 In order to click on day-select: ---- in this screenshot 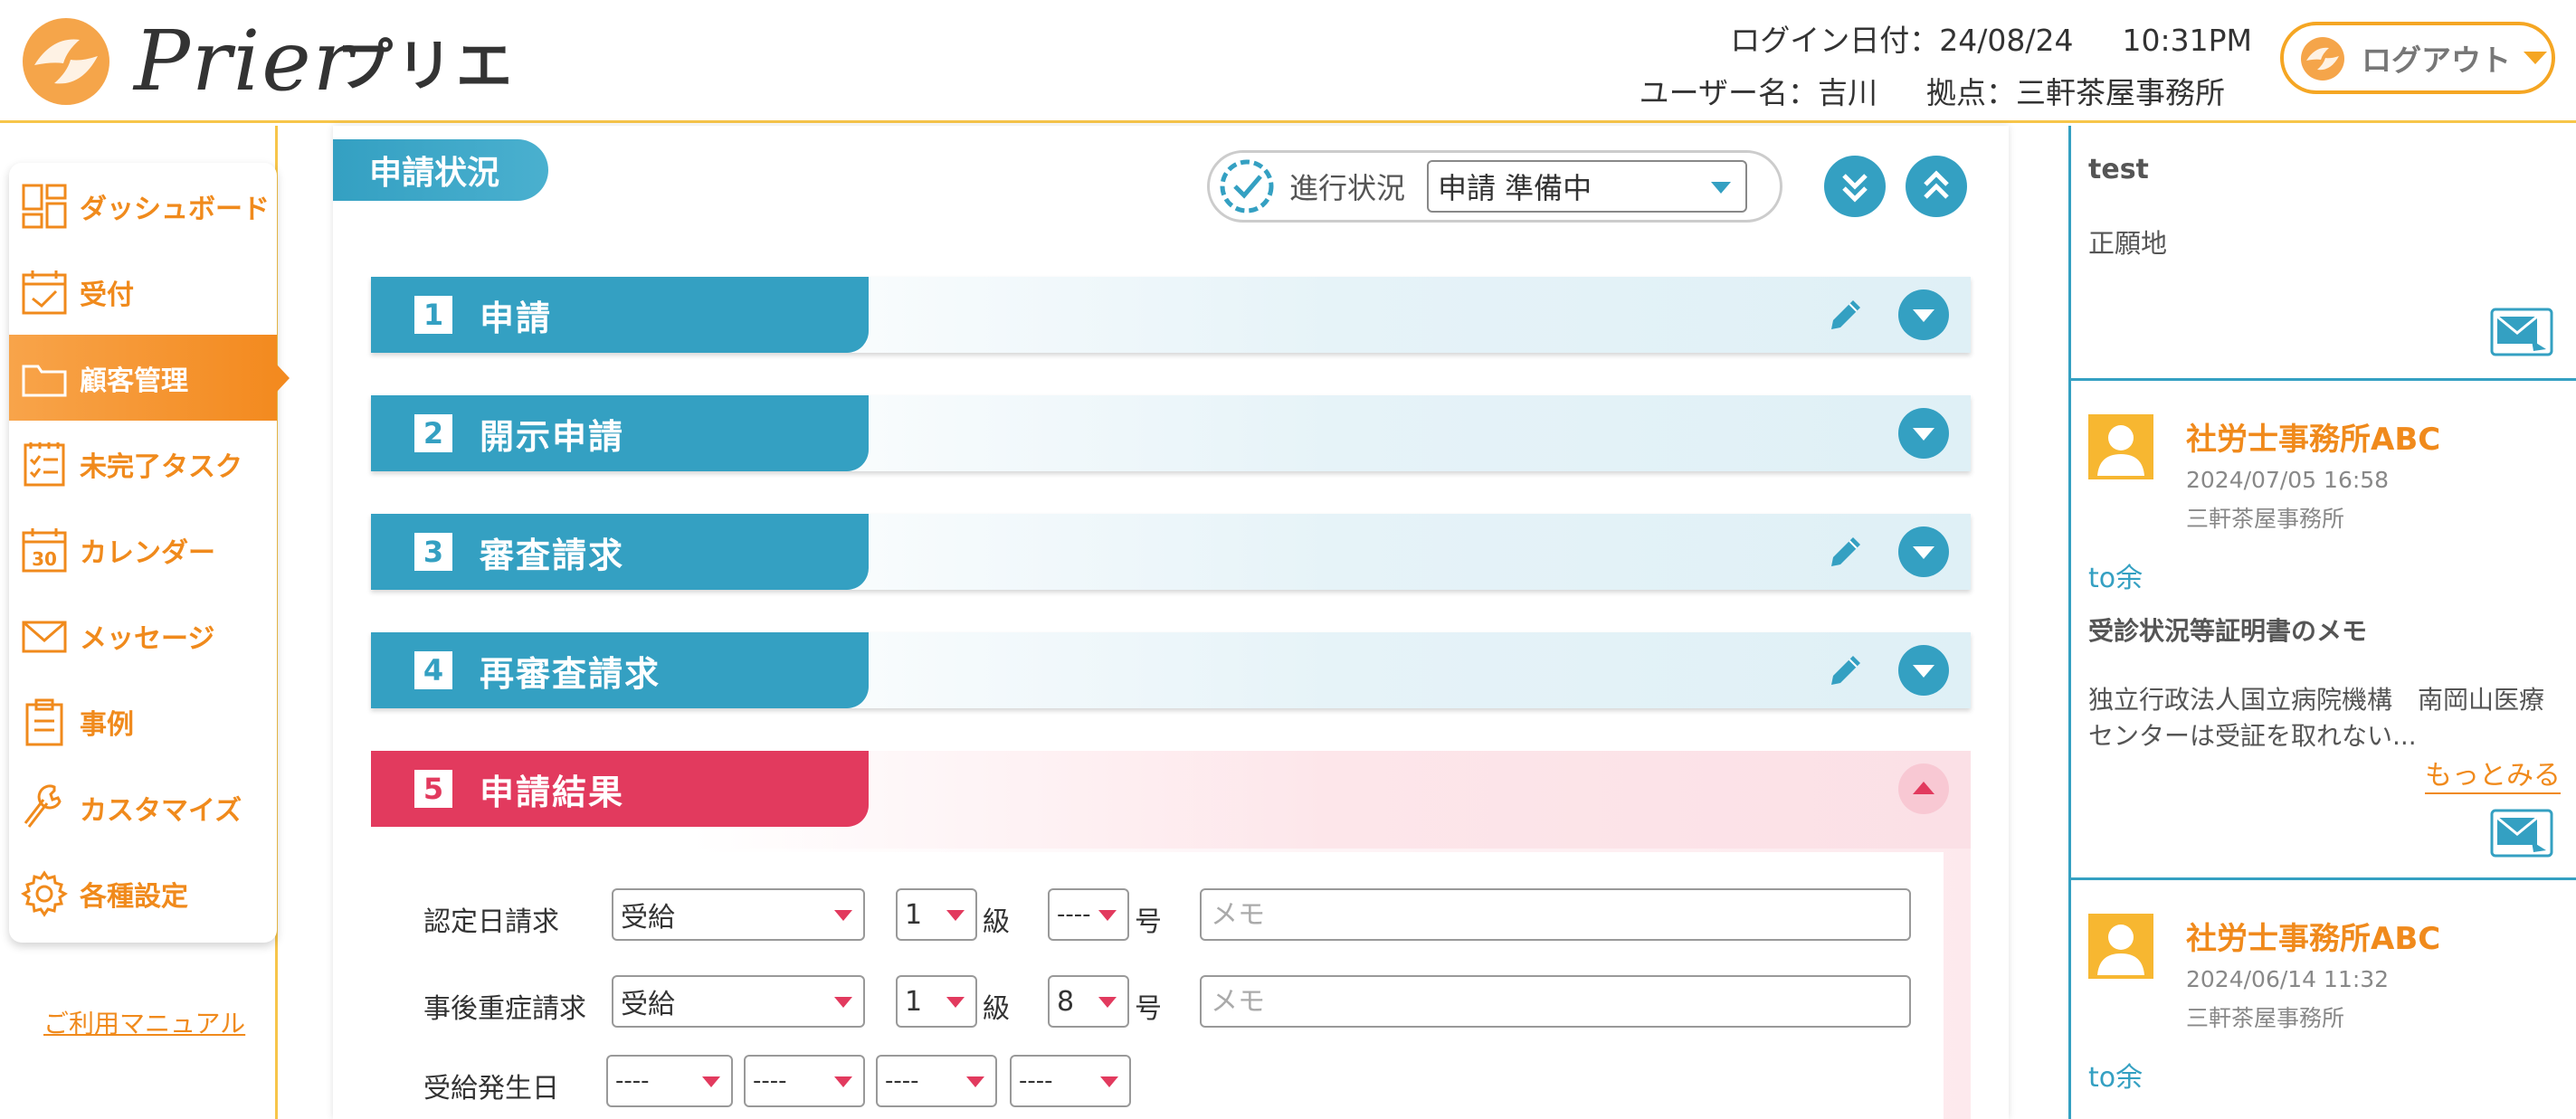, I will do `click(1071, 1081)`.